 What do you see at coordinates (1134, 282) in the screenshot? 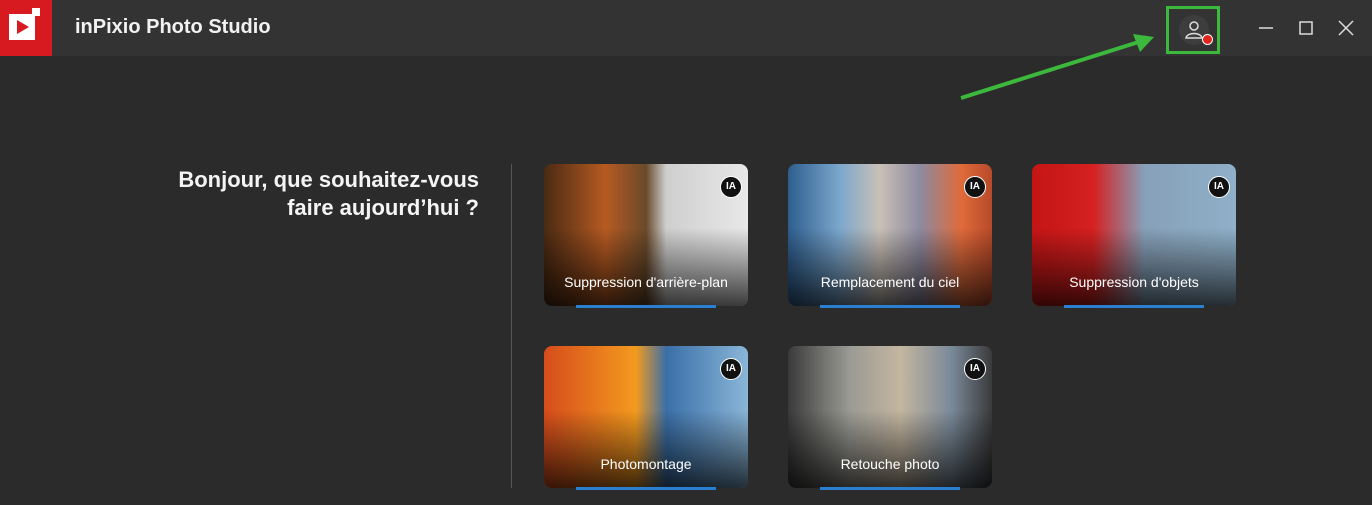
I see `card-label: Suppression d'objets` at bounding box center [1134, 282].